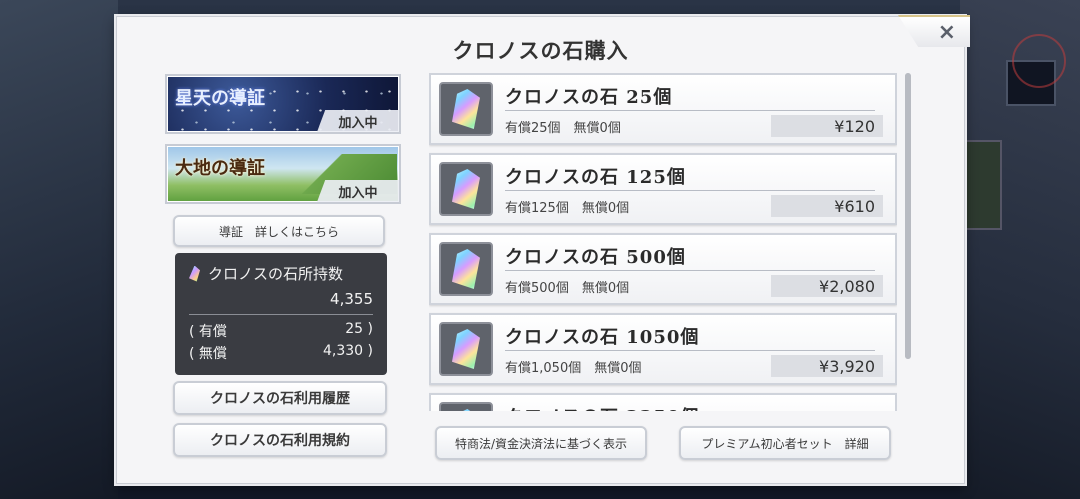 Image resolution: width=1080 pixels, height=499 pixels. What do you see at coordinates (663, 189) in the screenshot?
I see `product-item: クロノスの石 125個 有償125個 無償0個 ¥610` at bounding box center [663, 189].